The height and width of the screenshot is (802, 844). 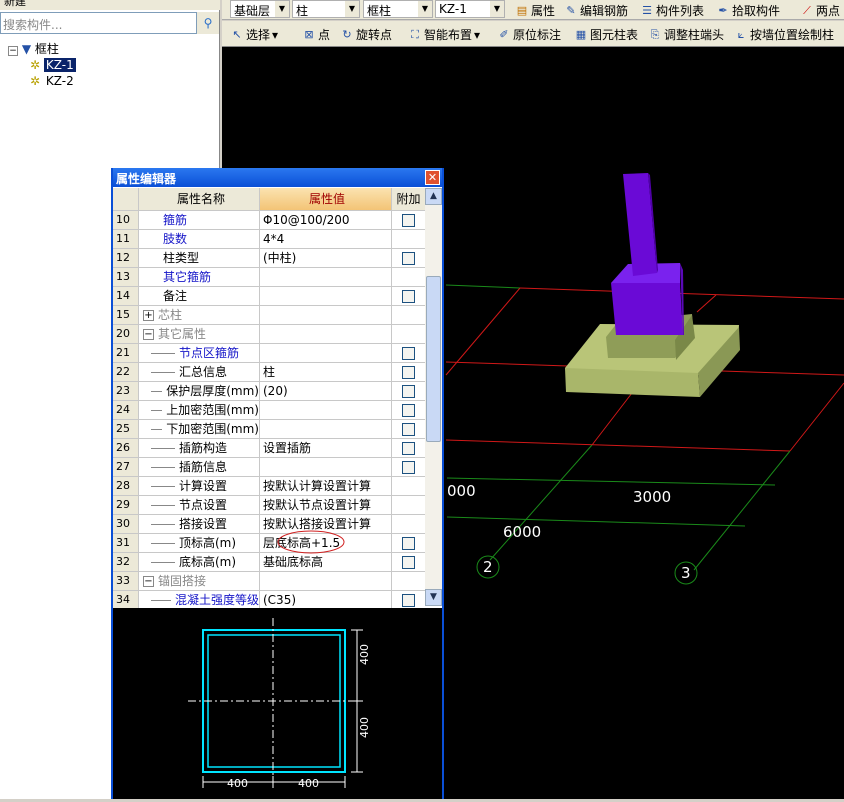 I want to click on expand-icon: +, so click(x=148, y=315).